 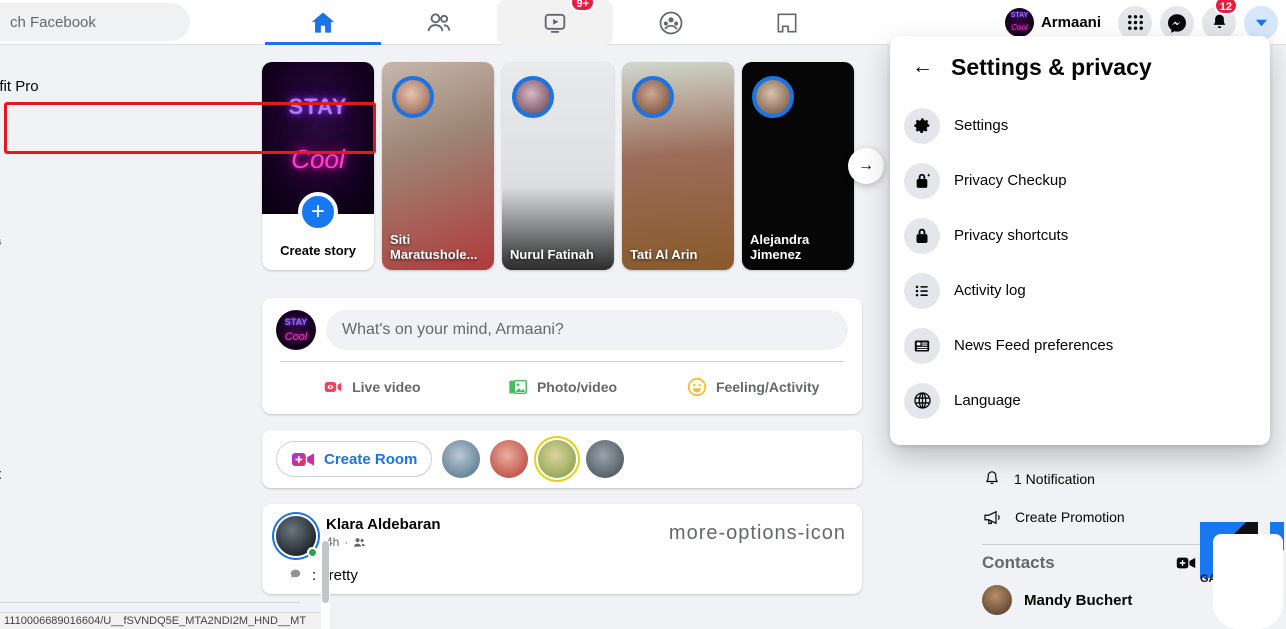 What do you see at coordinates (787, 22) in the screenshot?
I see `nav-tab-gaming` at bounding box center [787, 22].